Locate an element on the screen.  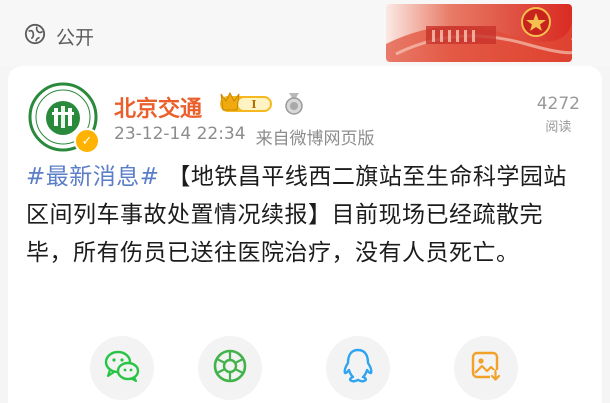
share-moments-button is located at coordinates (230, 368).